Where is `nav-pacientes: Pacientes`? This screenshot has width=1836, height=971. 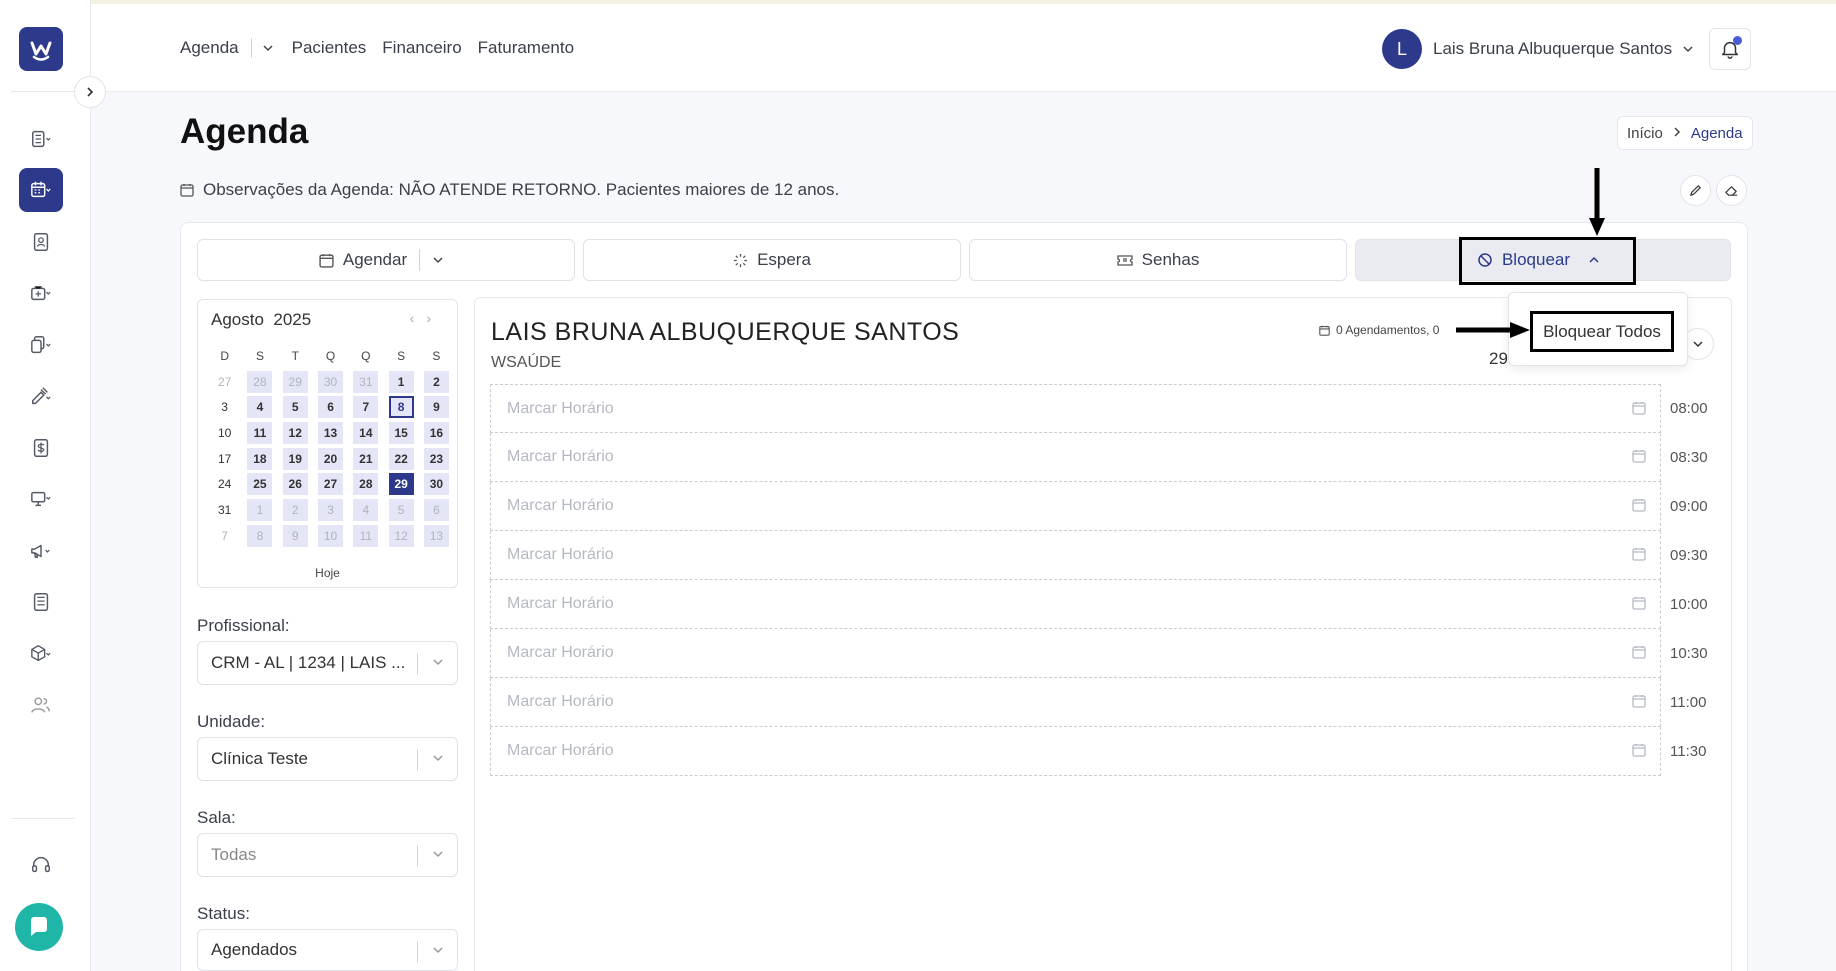 nav-pacientes: Pacientes is located at coordinates (329, 48).